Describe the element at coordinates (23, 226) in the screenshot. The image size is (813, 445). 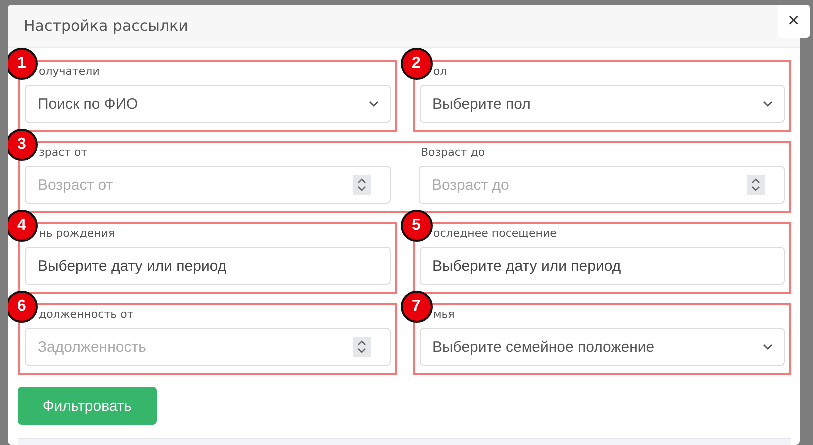
I see `number-marker: 4` at that location.